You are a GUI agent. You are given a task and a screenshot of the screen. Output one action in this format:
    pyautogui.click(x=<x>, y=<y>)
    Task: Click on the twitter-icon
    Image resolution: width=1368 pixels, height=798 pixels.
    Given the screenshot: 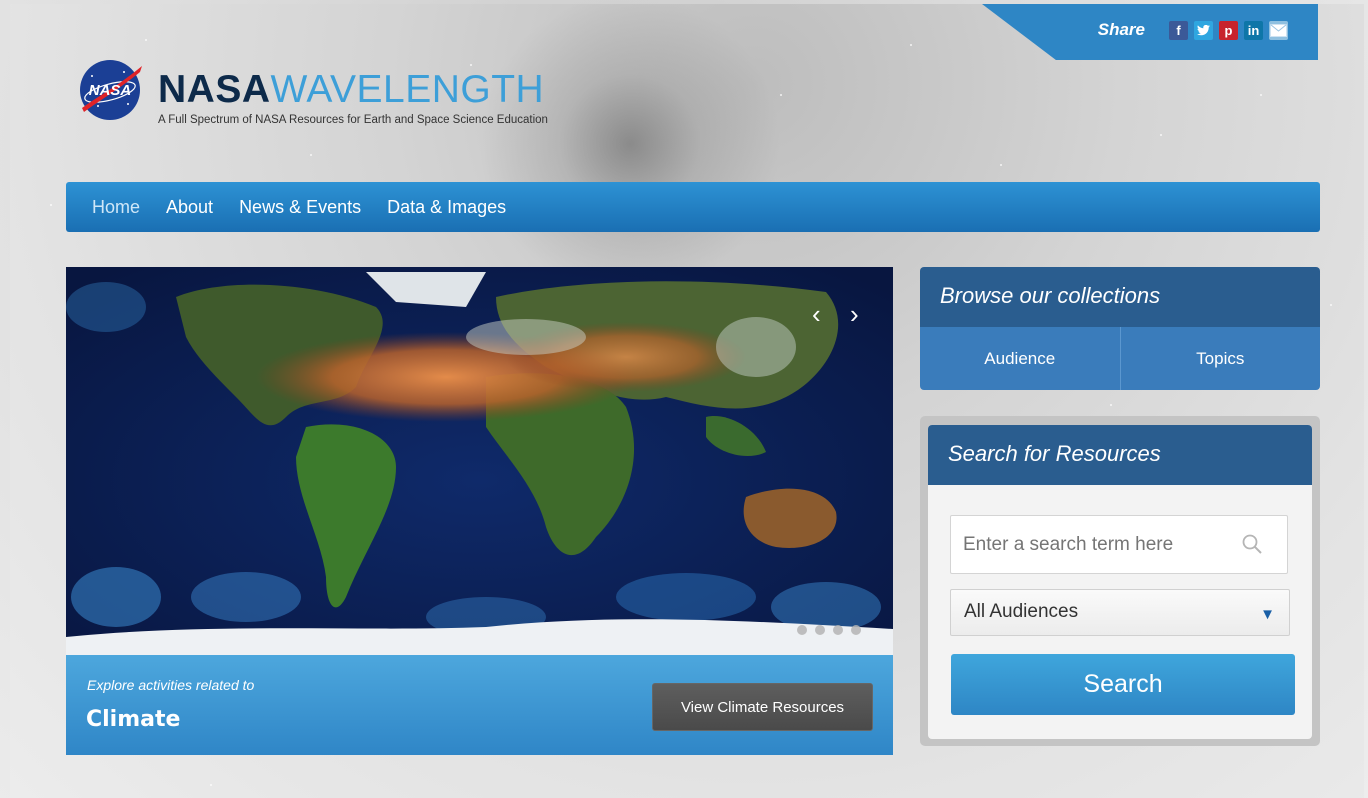 What is the action you would take?
    pyautogui.click(x=1203, y=30)
    